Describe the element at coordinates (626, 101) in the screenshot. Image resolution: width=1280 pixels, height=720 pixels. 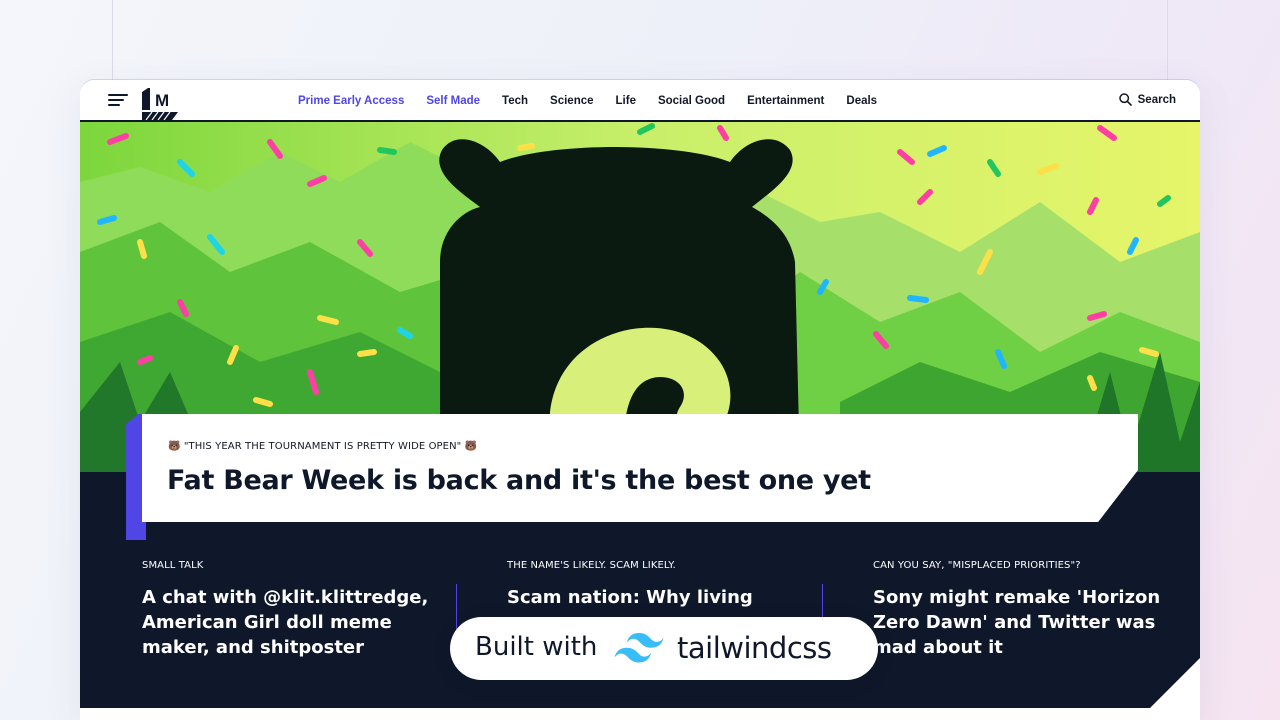
I see `nav-link-life: Life` at that location.